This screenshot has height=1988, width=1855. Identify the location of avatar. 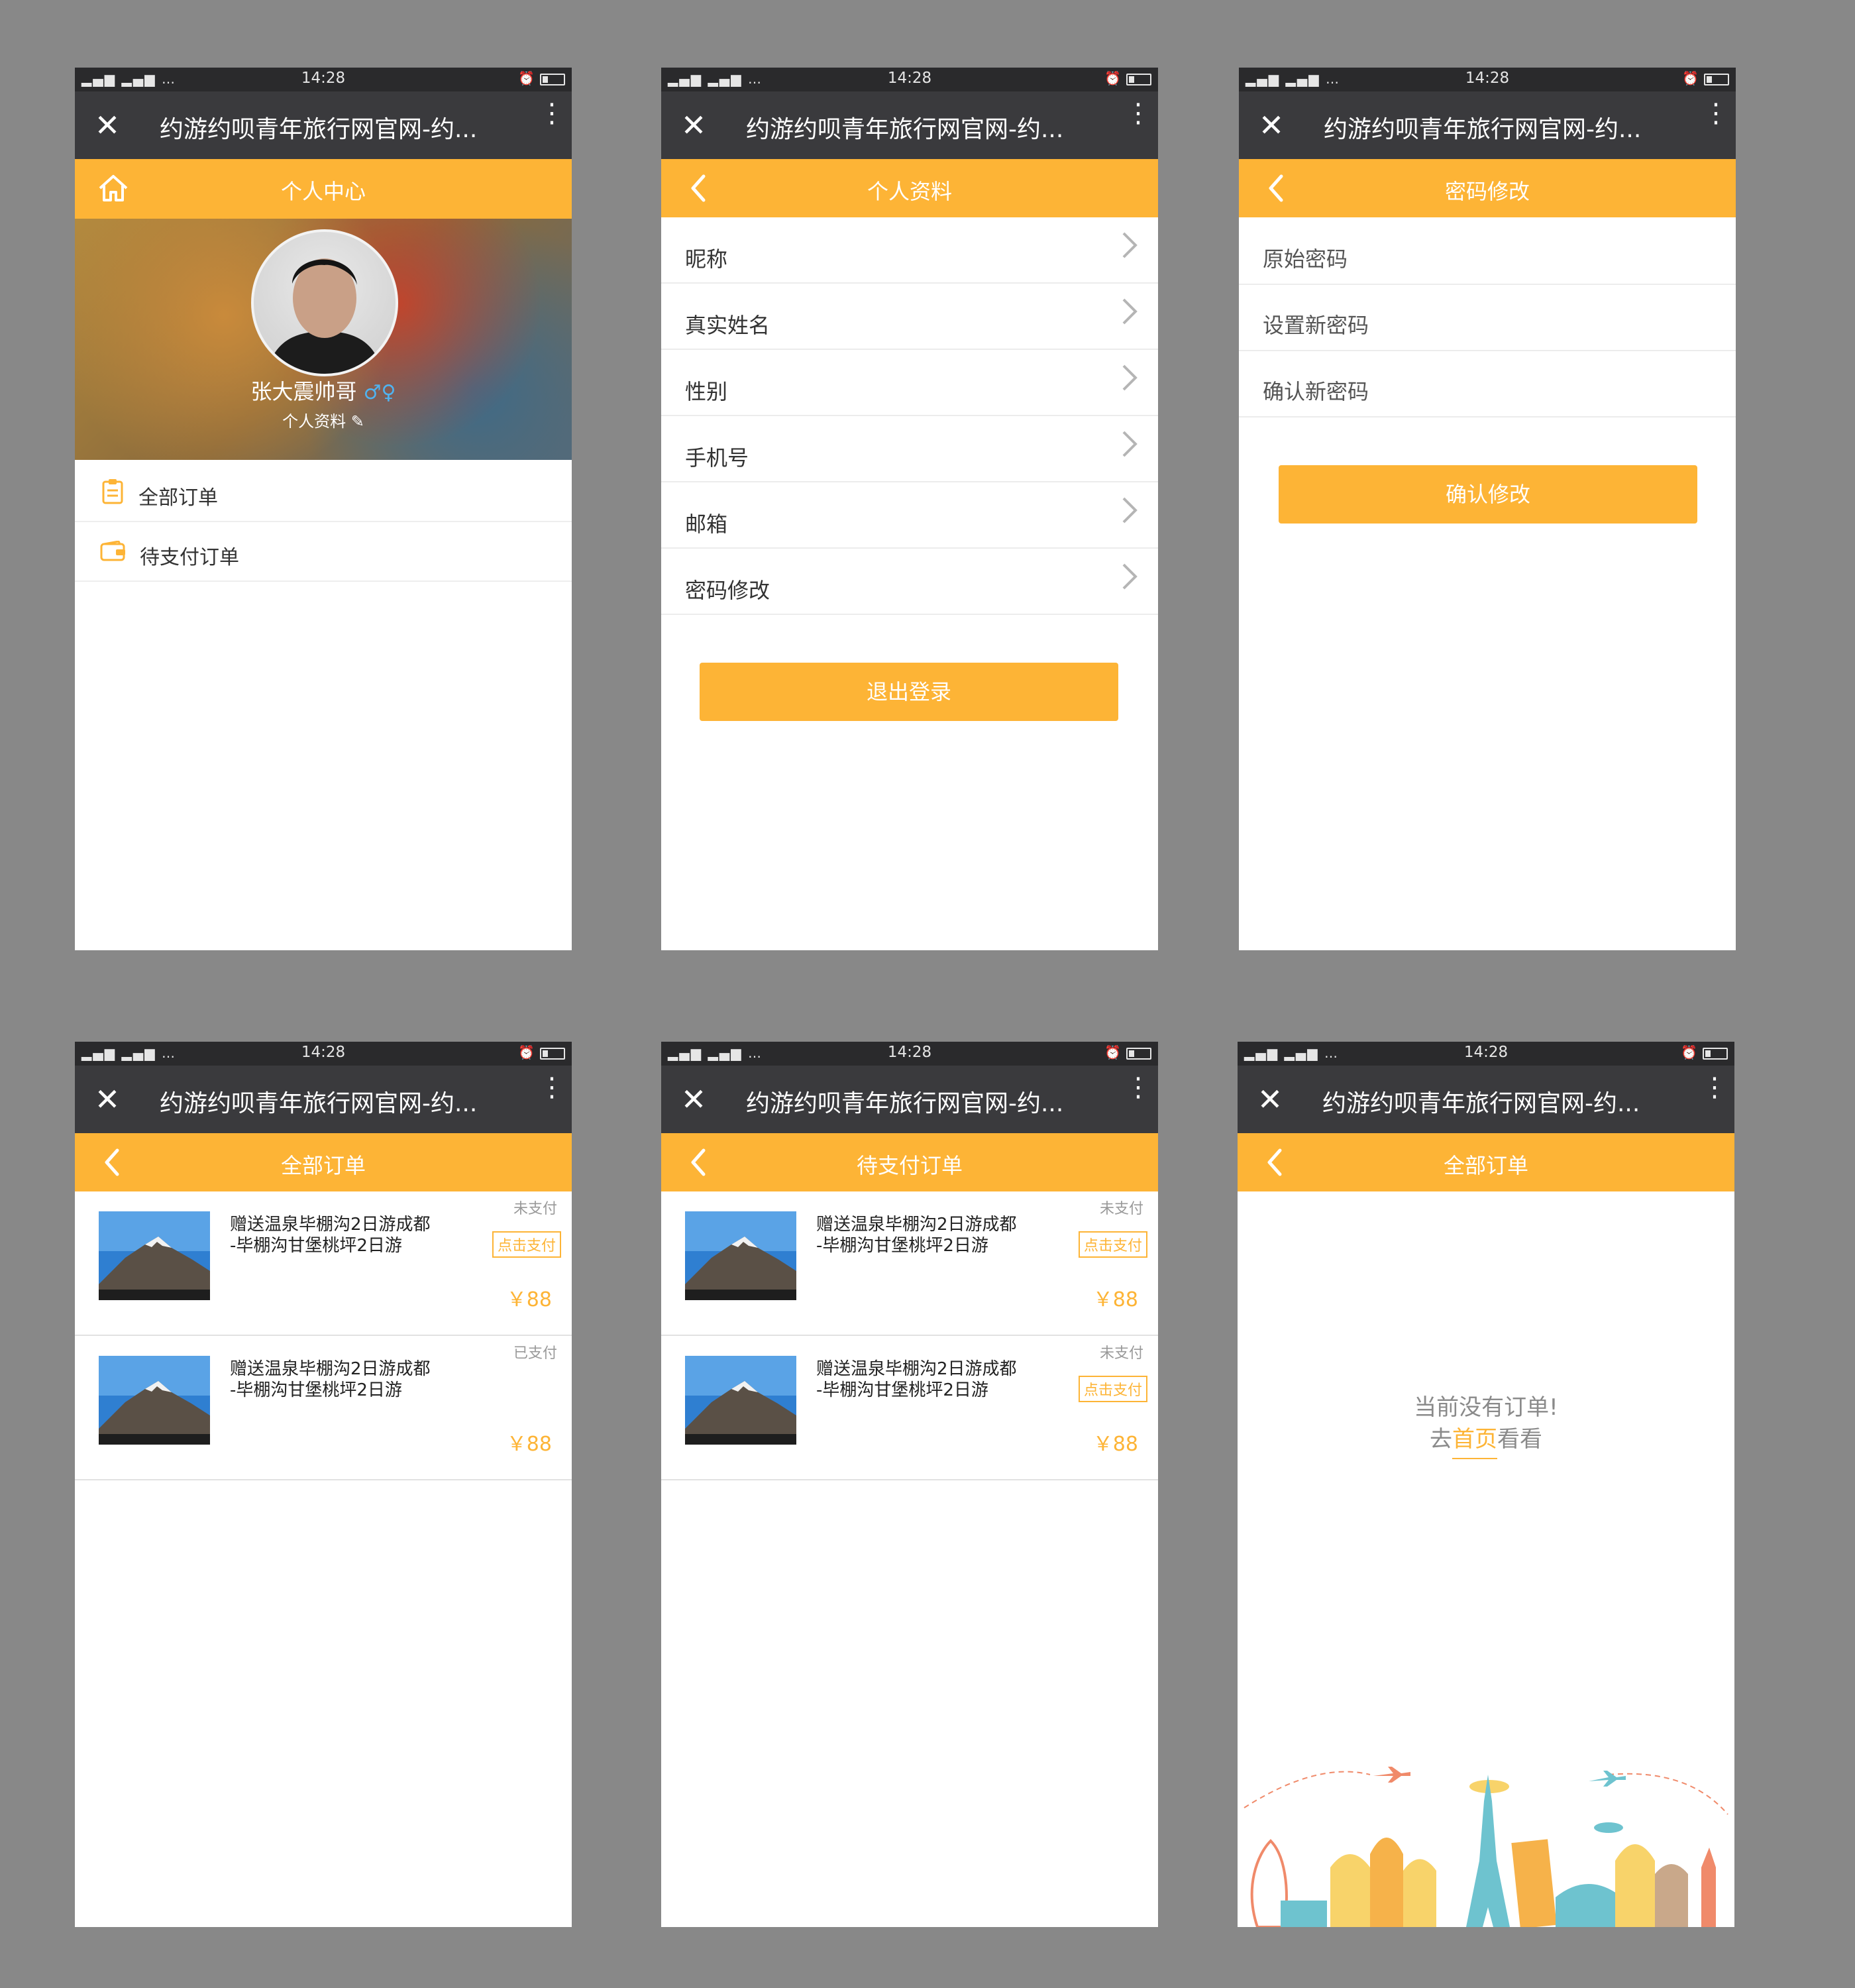
(324, 302).